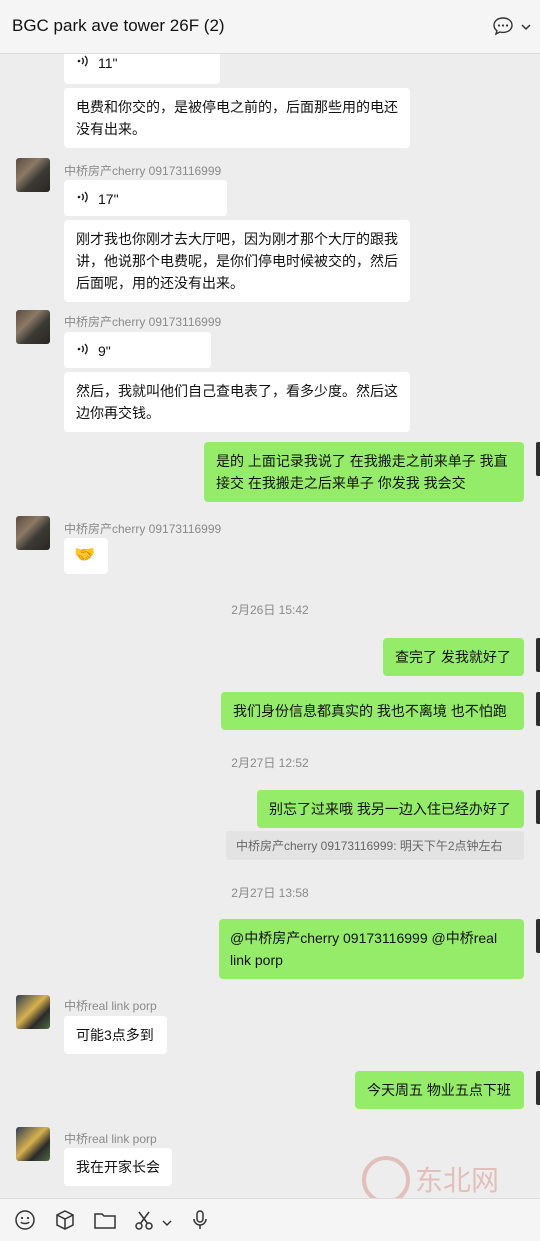 The height and width of the screenshot is (1241, 540). What do you see at coordinates (105, 1222) in the screenshot?
I see `folder-icon` at bounding box center [105, 1222].